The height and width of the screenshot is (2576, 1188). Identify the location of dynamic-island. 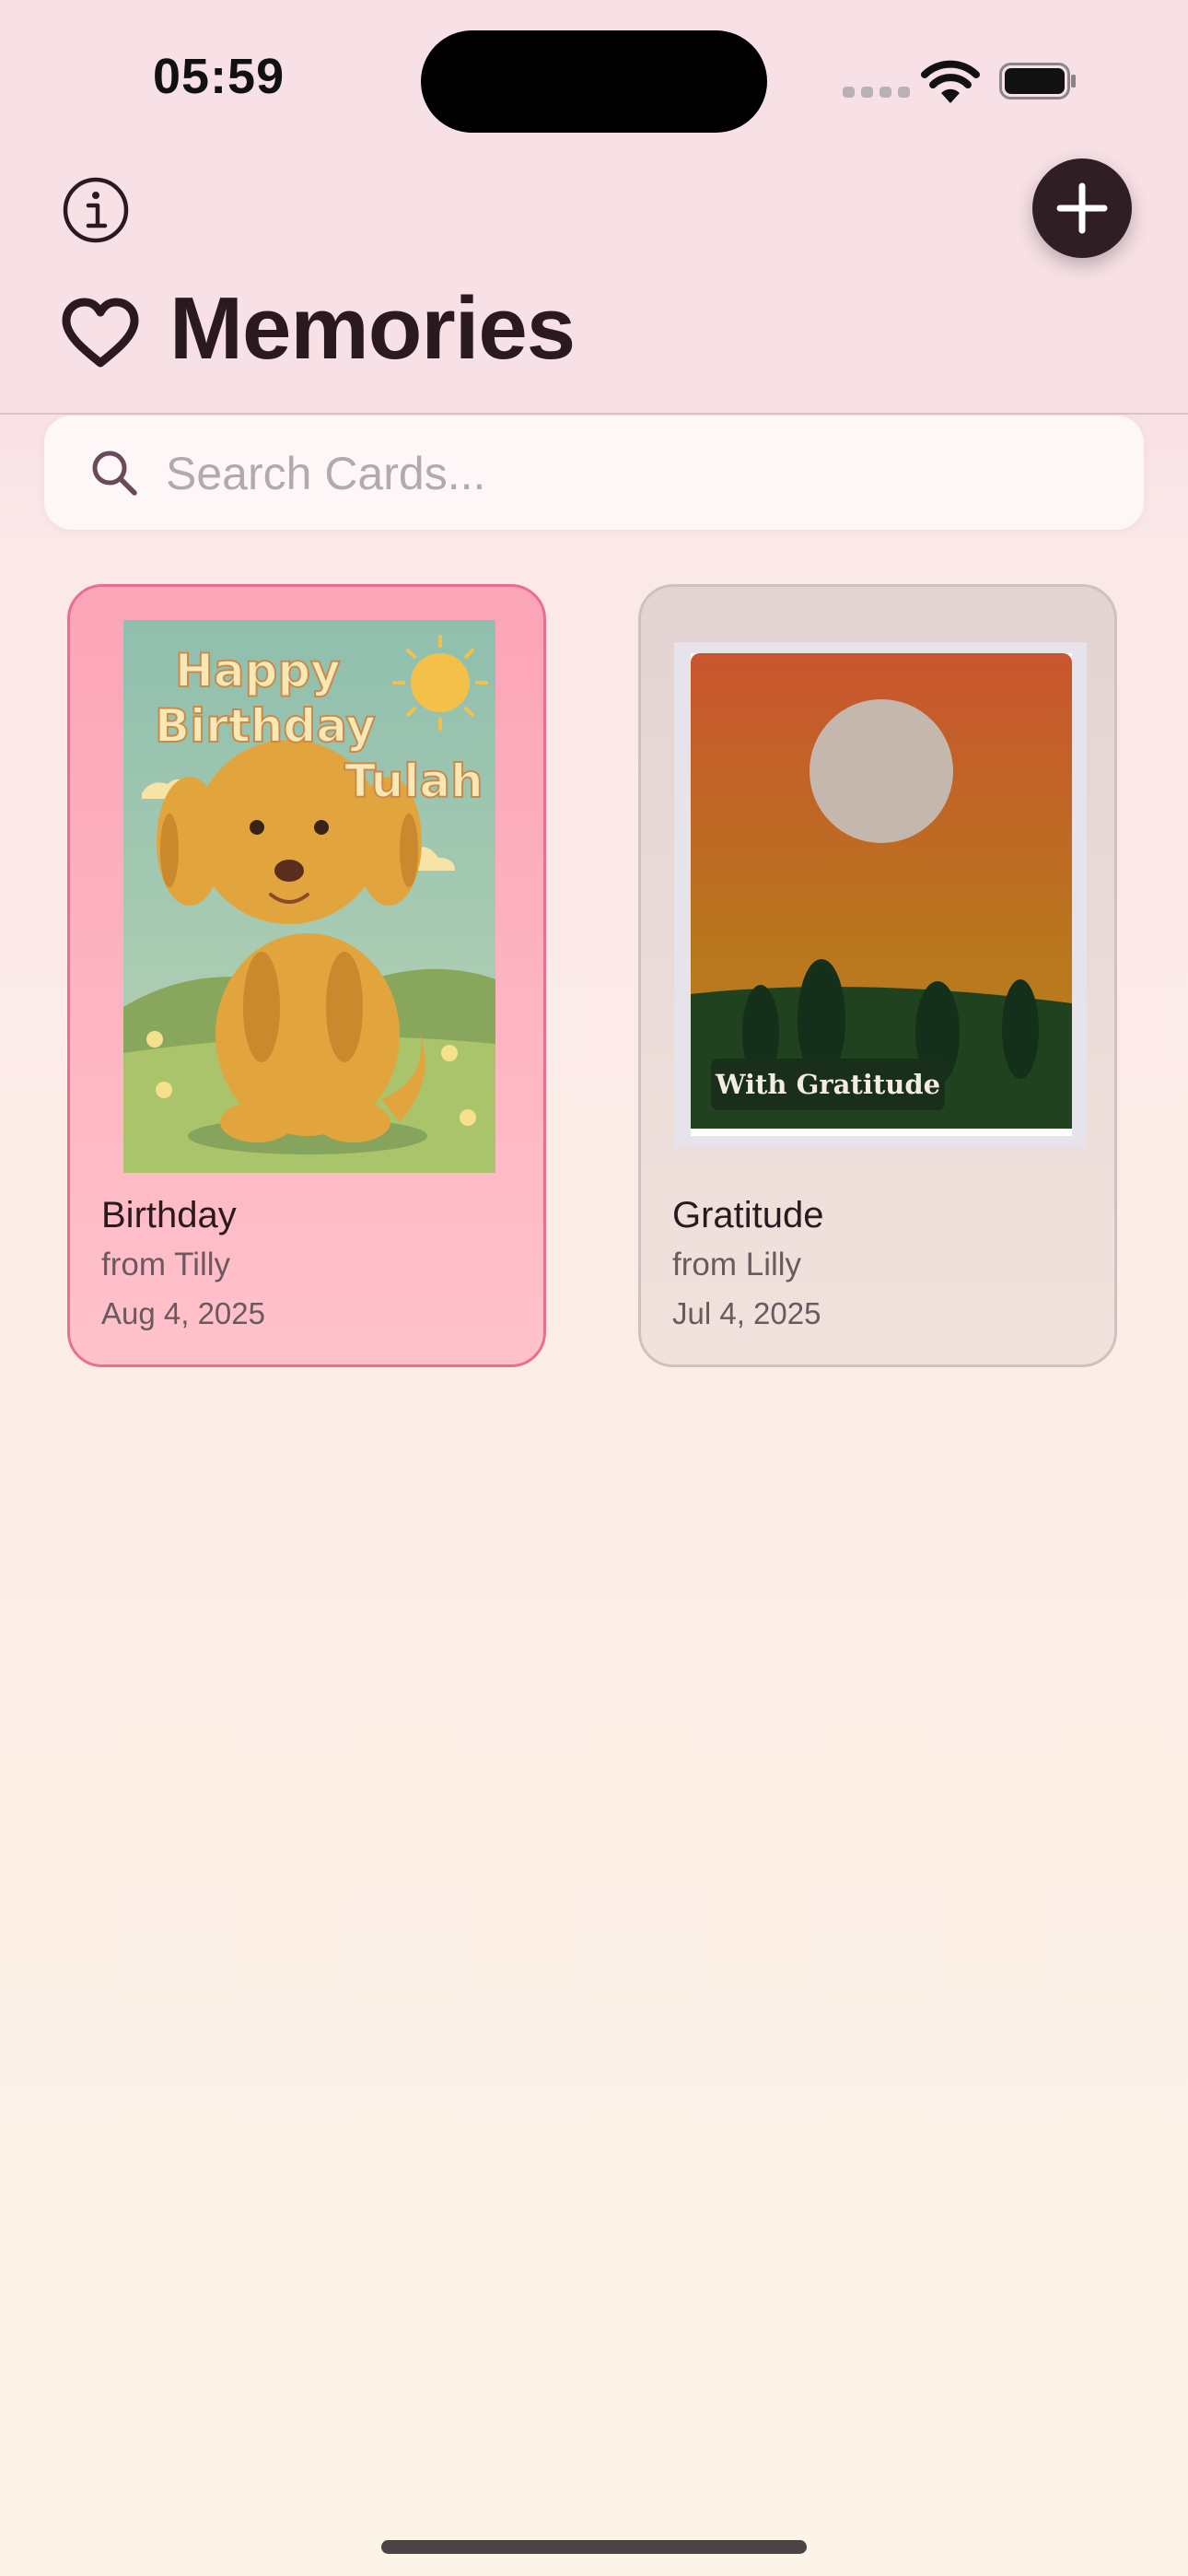
(594, 81).